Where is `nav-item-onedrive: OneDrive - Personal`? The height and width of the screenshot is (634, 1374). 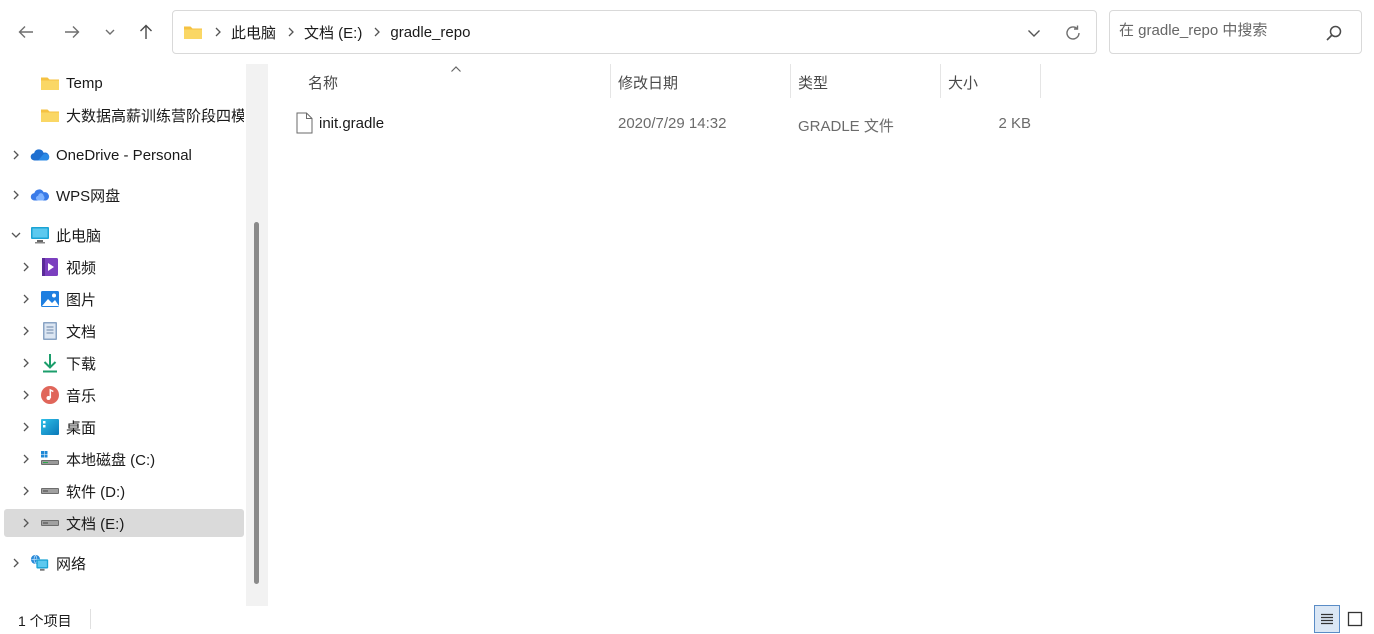 nav-item-onedrive: OneDrive - Personal is located at coordinates (124, 155).